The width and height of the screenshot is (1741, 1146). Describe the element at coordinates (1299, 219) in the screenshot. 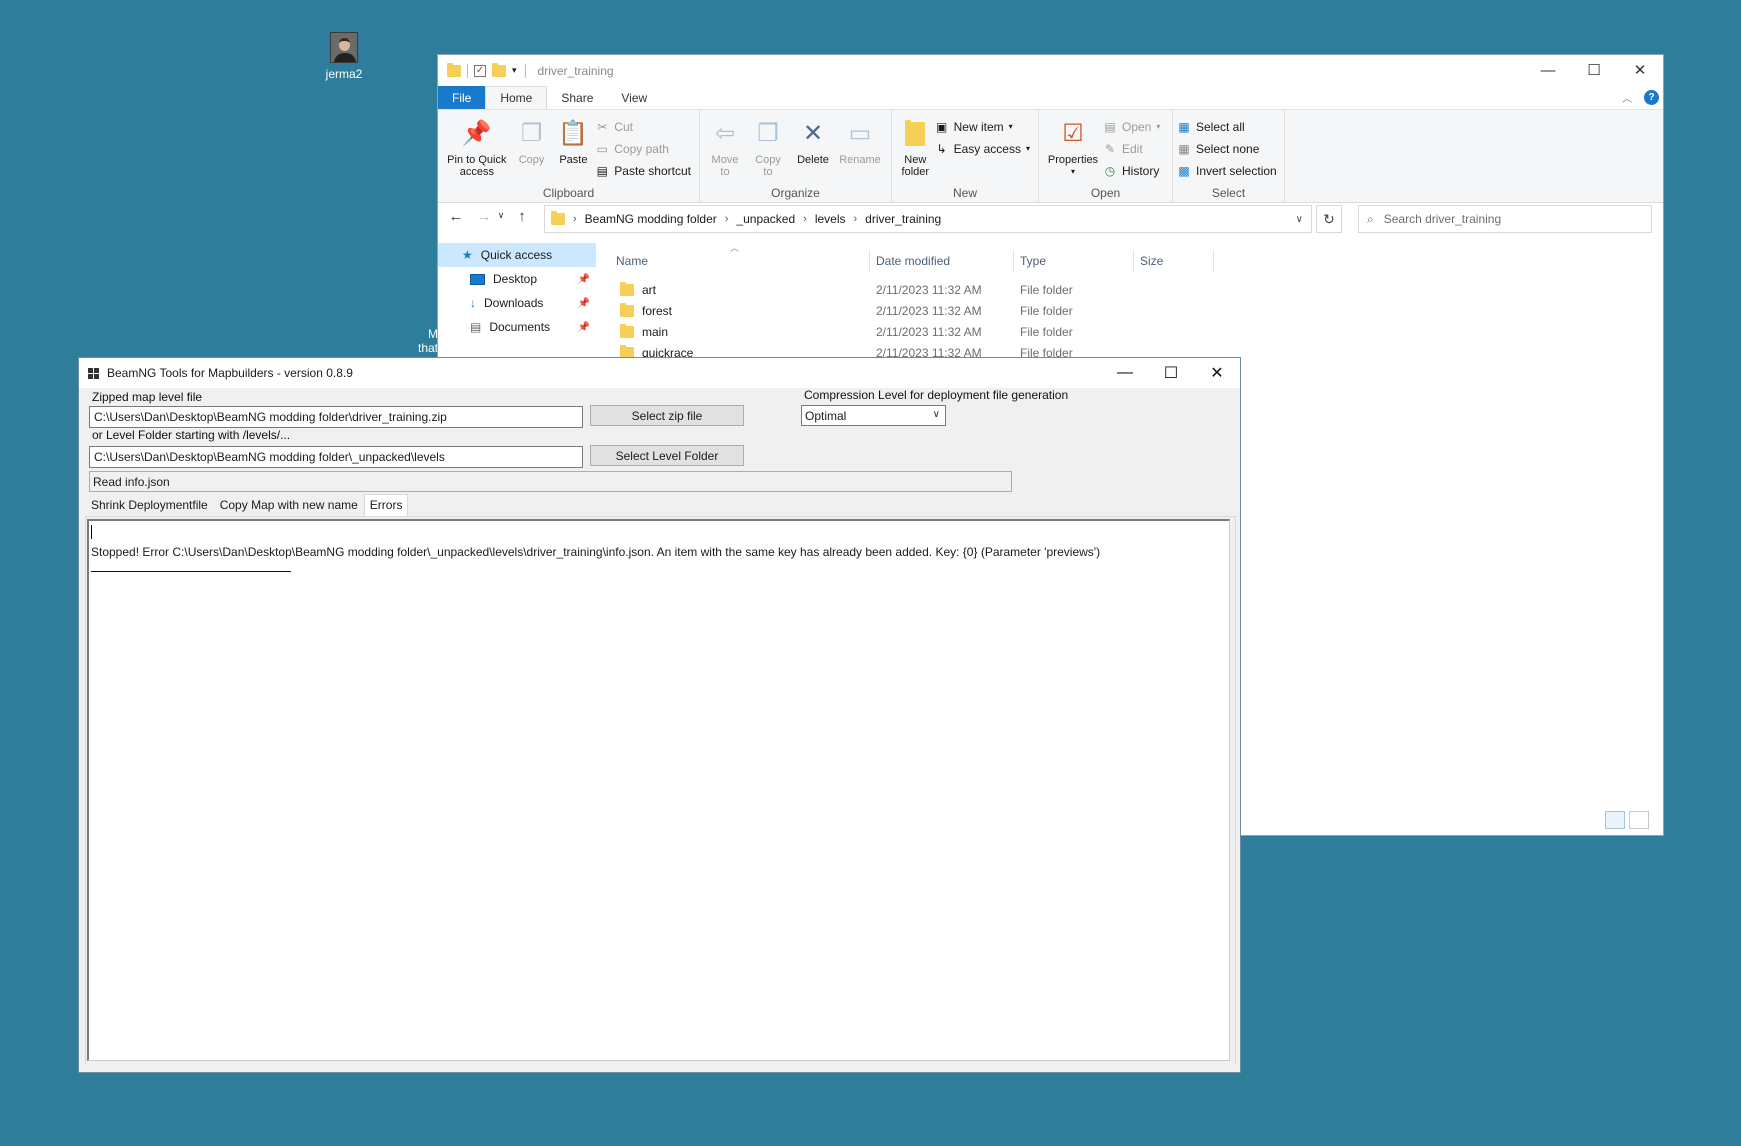

I see `address-dropdown-icon: ∨` at that location.